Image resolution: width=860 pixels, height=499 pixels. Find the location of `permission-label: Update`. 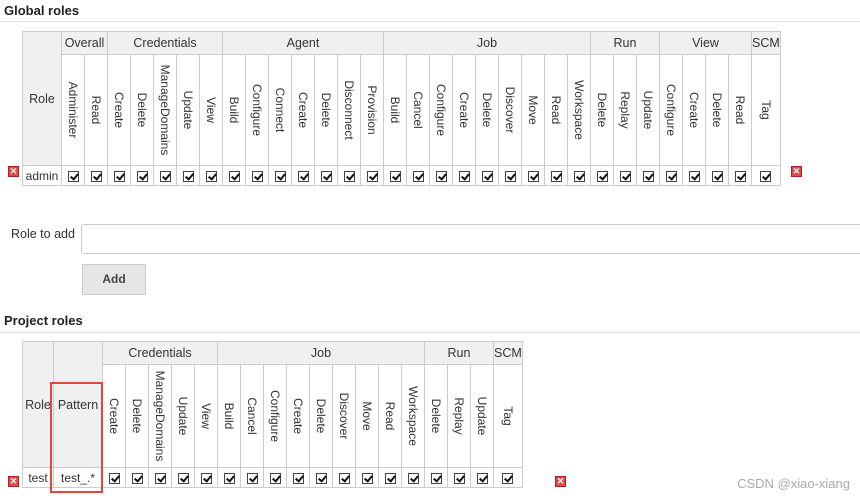

permission-label: Update is located at coordinates (482, 416).